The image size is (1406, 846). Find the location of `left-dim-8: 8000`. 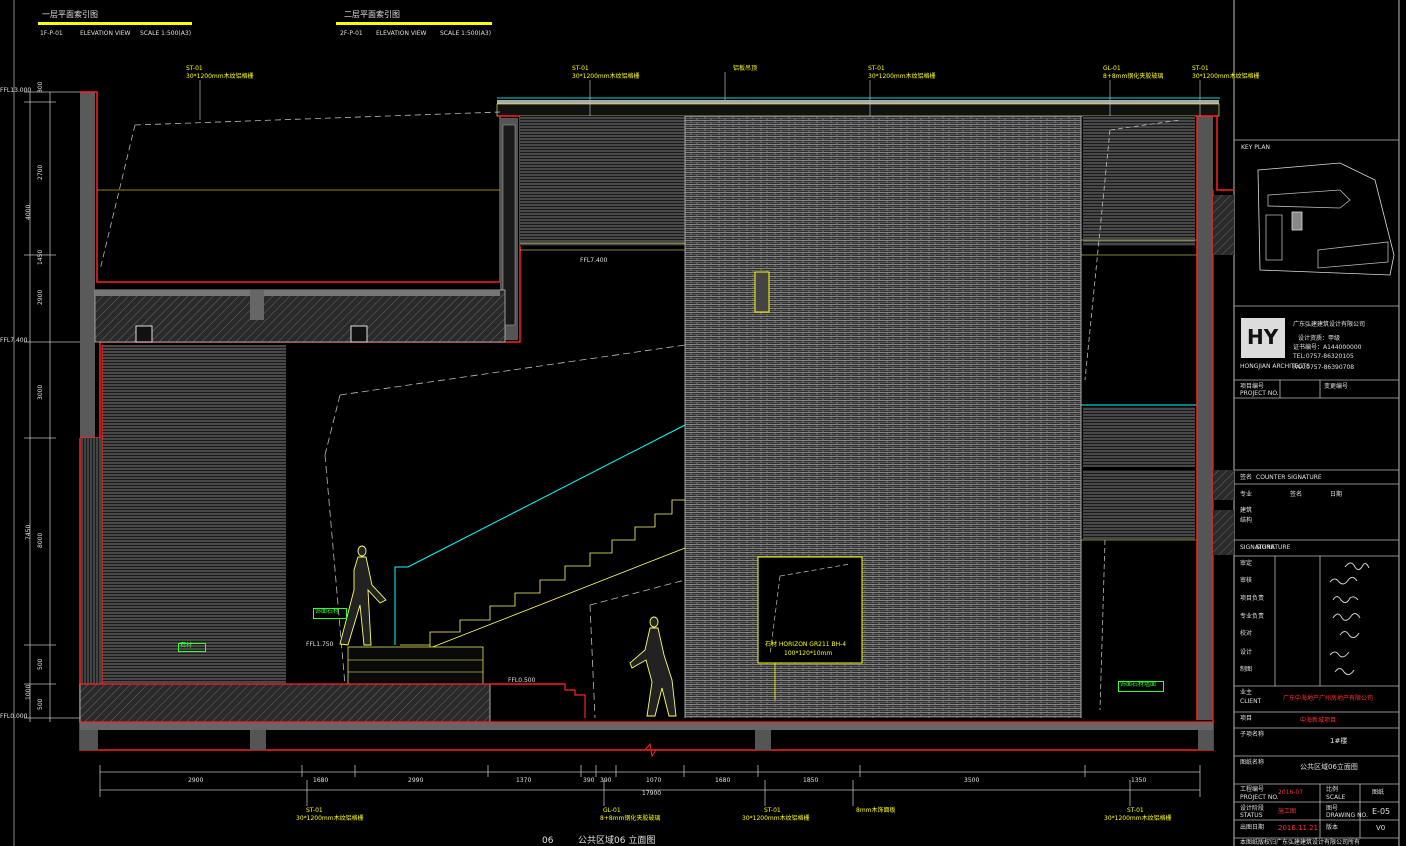

left-dim-8: 8000 is located at coordinates (40, 540).